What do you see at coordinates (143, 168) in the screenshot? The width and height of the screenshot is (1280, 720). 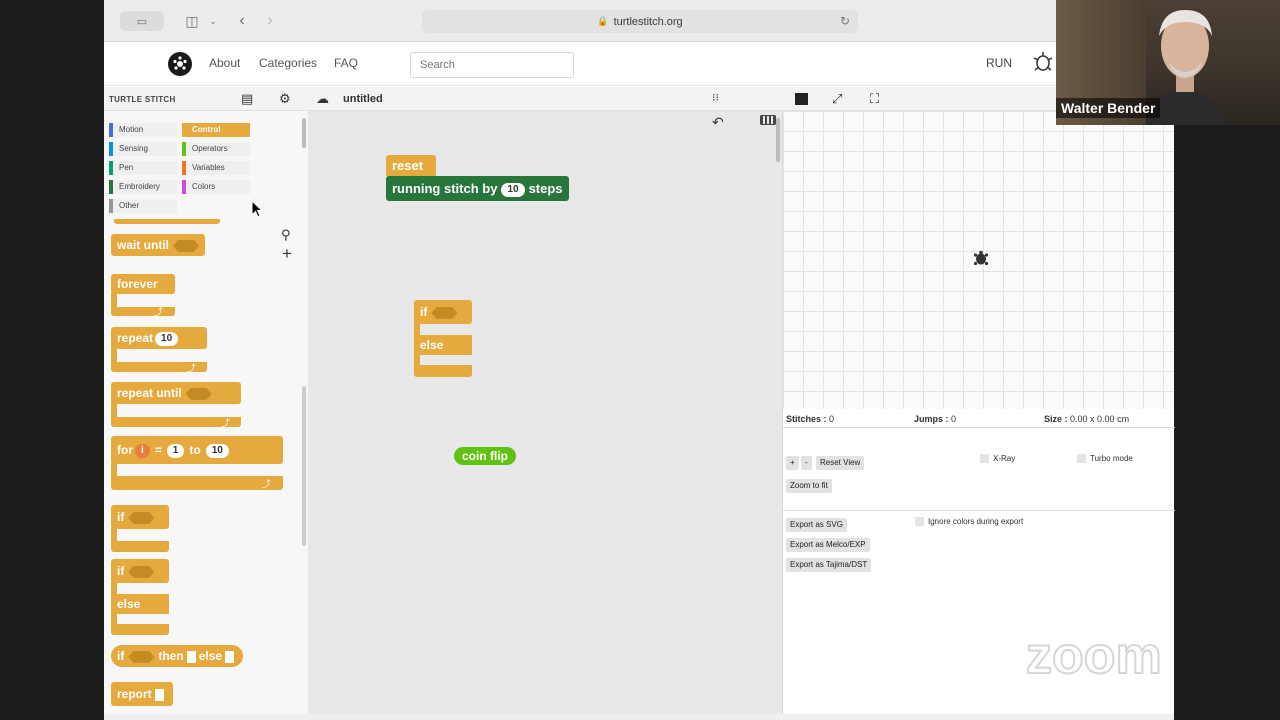 I see `category-pen: Pen` at bounding box center [143, 168].